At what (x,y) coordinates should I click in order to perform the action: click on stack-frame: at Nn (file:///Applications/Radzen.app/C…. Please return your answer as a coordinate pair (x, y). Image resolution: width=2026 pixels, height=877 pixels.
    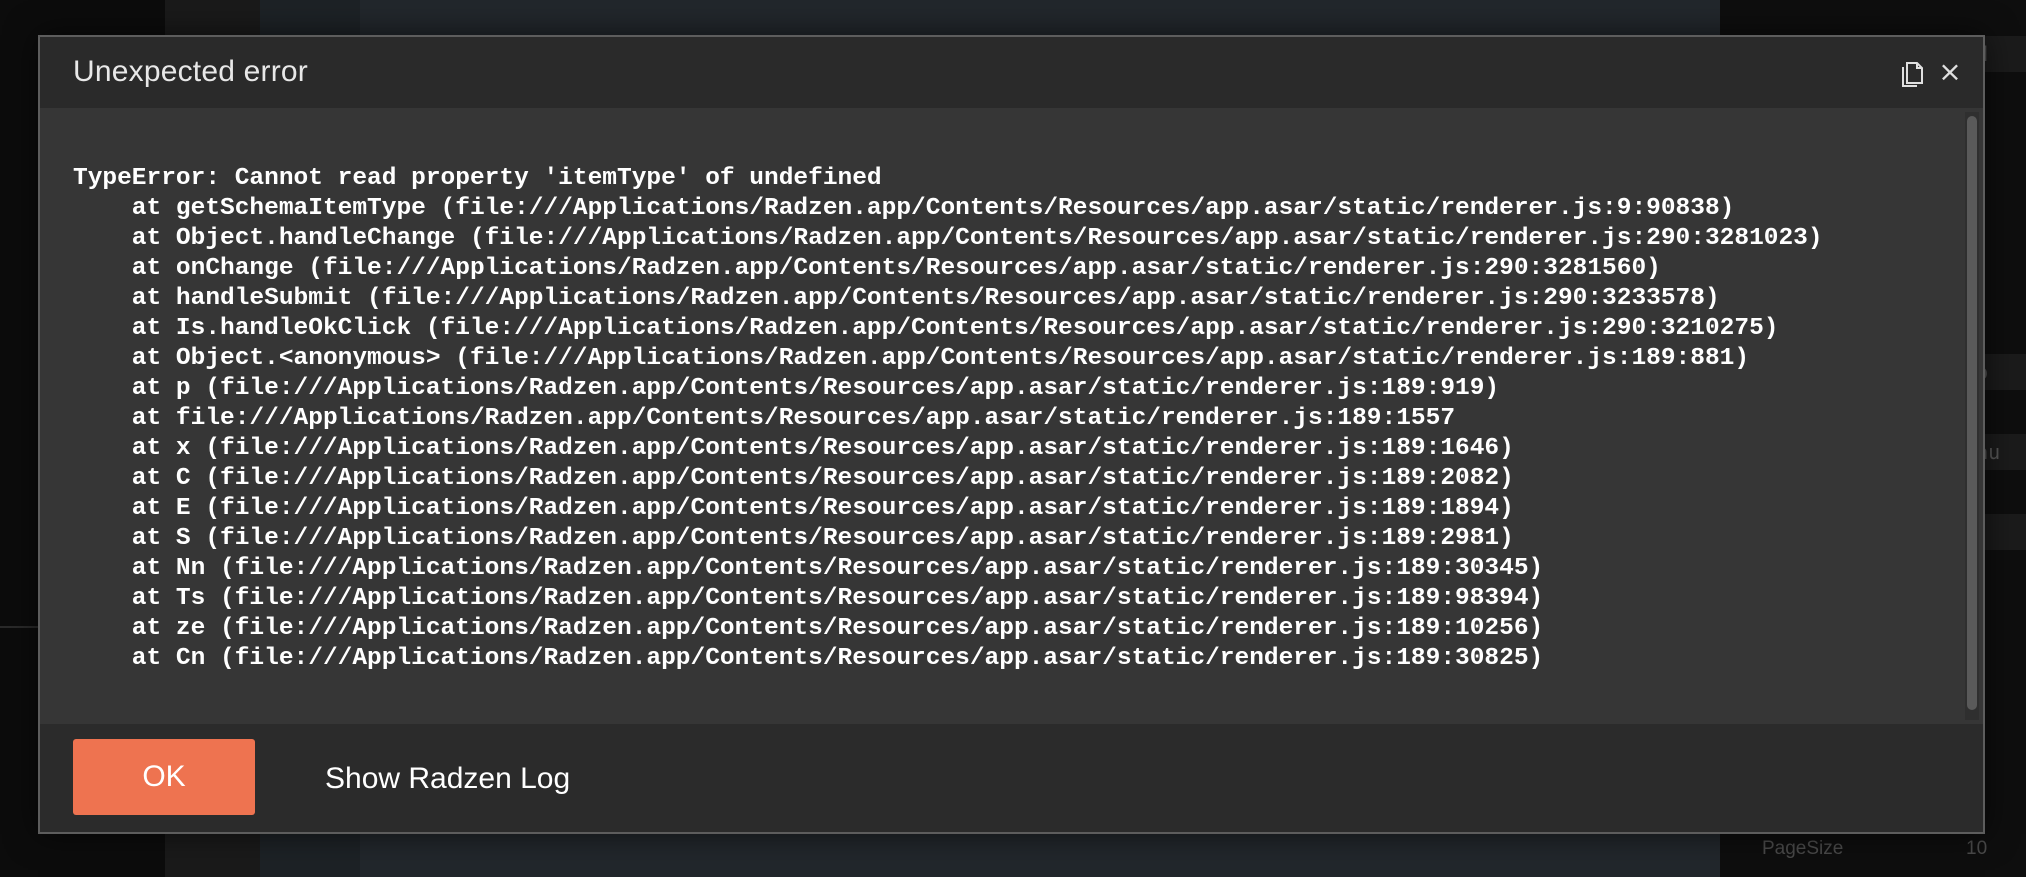
    Looking at the image, I should click on (808, 568).